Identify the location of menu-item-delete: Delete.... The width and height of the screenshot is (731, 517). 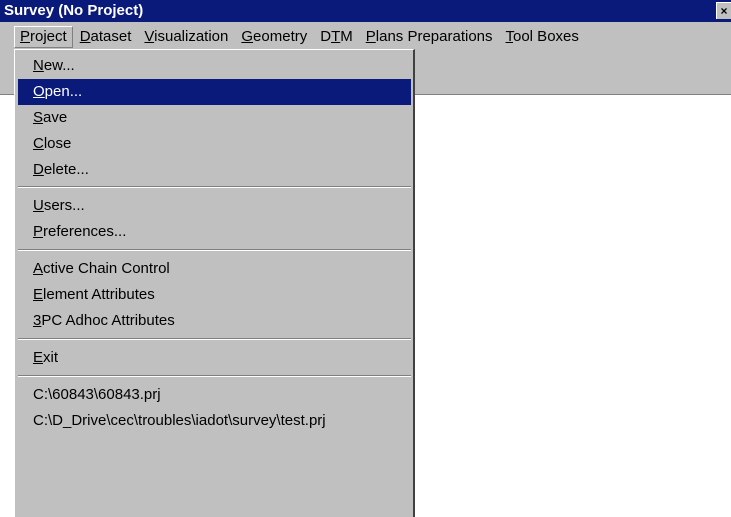
(214, 170).